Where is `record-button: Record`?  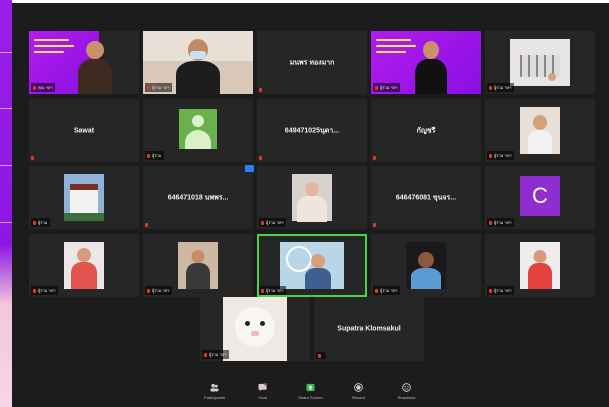 record-button: Record is located at coordinates (359, 390).